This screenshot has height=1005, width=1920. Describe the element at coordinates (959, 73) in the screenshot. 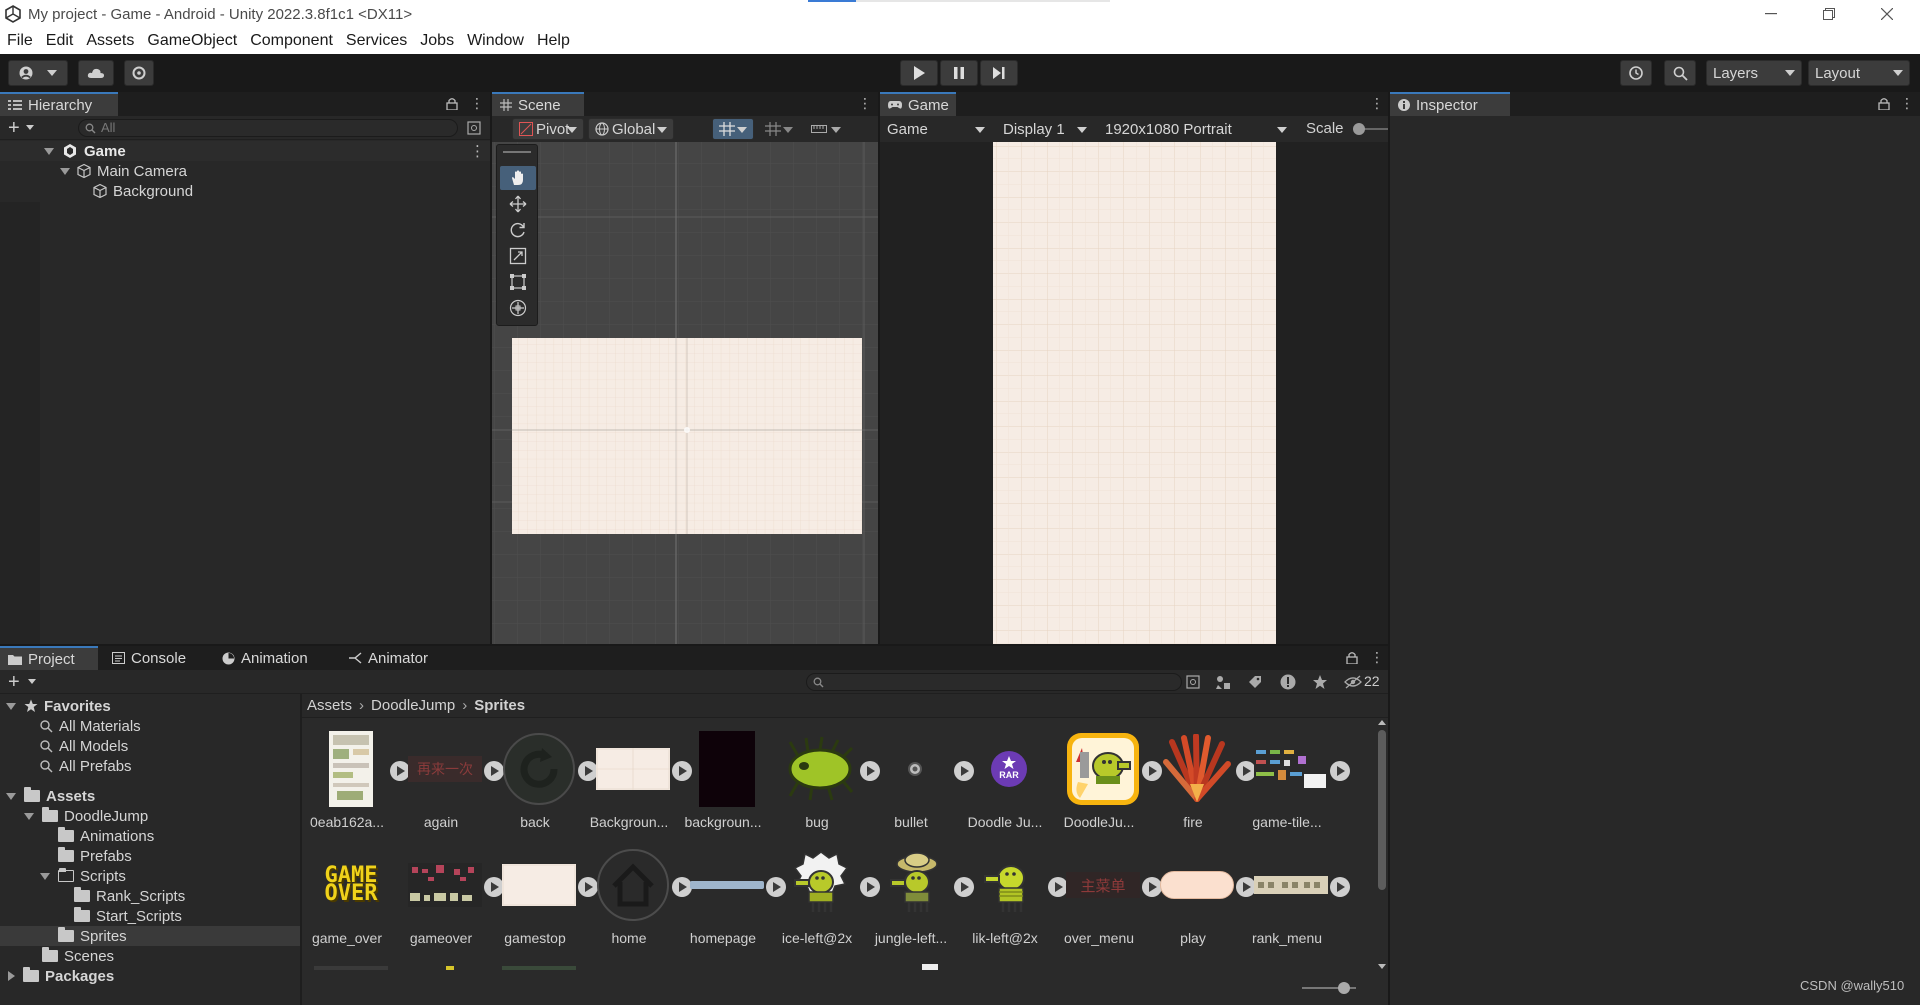

I see `pause-button` at that location.